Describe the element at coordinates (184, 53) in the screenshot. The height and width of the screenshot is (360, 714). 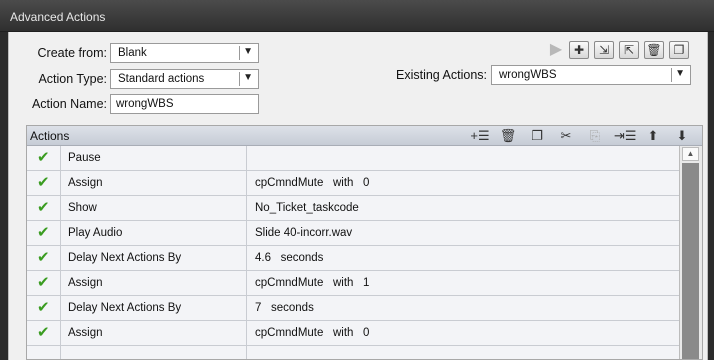
I see `create-from-dropdown: Blank ▼` at that location.